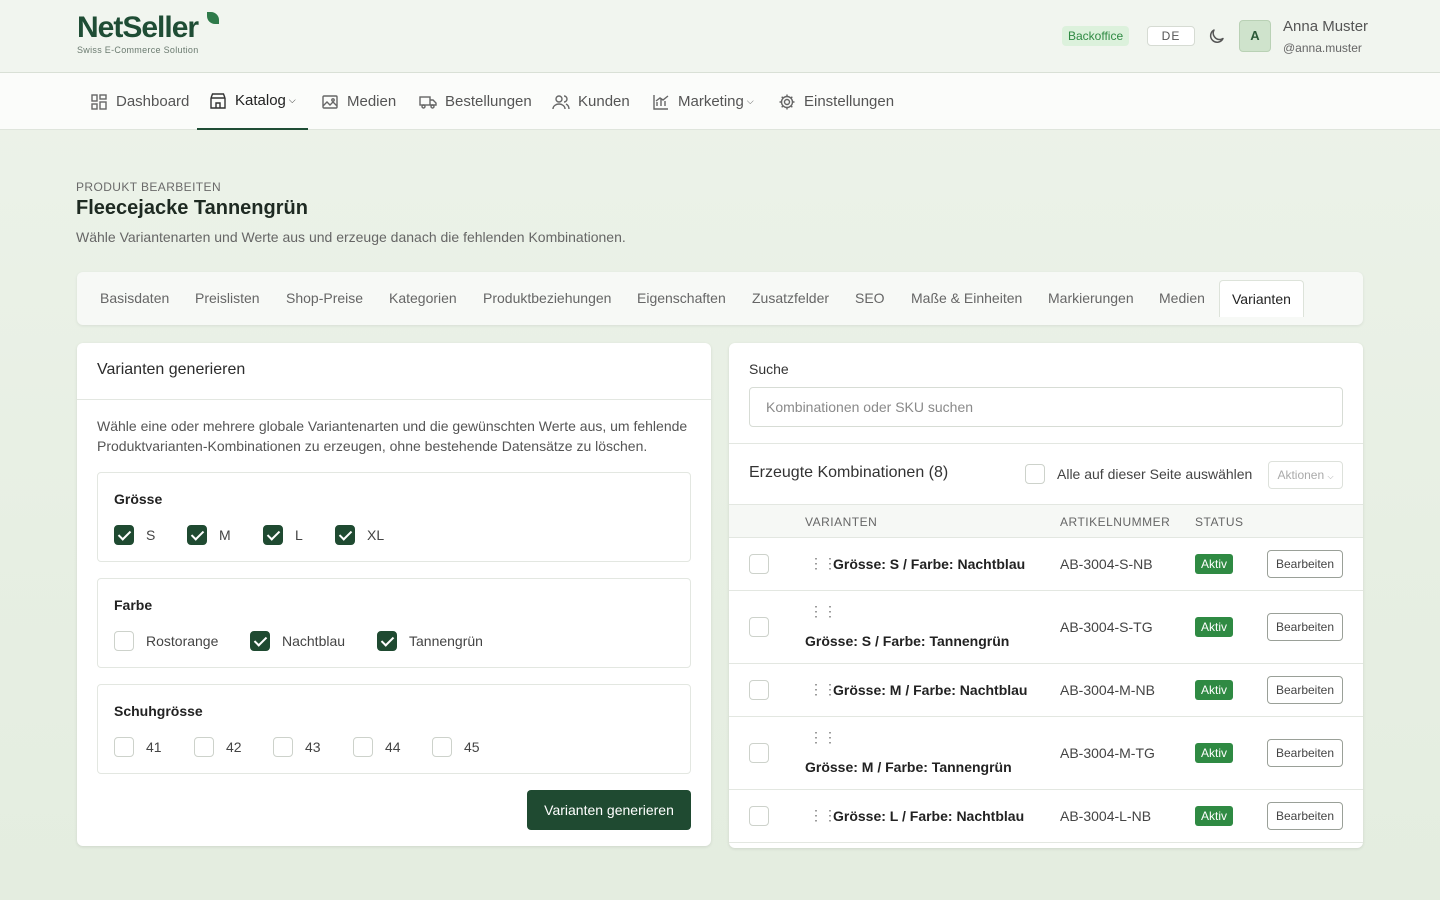  What do you see at coordinates (154, 747) in the screenshot?
I see `option-label: 41` at bounding box center [154, 747].